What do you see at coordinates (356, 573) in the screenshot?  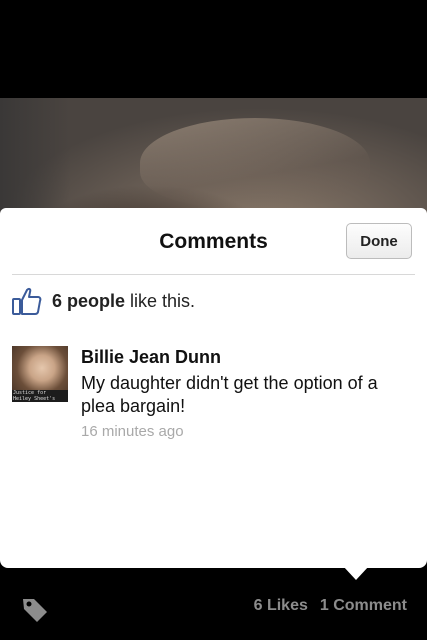 I see `panel-pointer` at bounding box center [356, 573].